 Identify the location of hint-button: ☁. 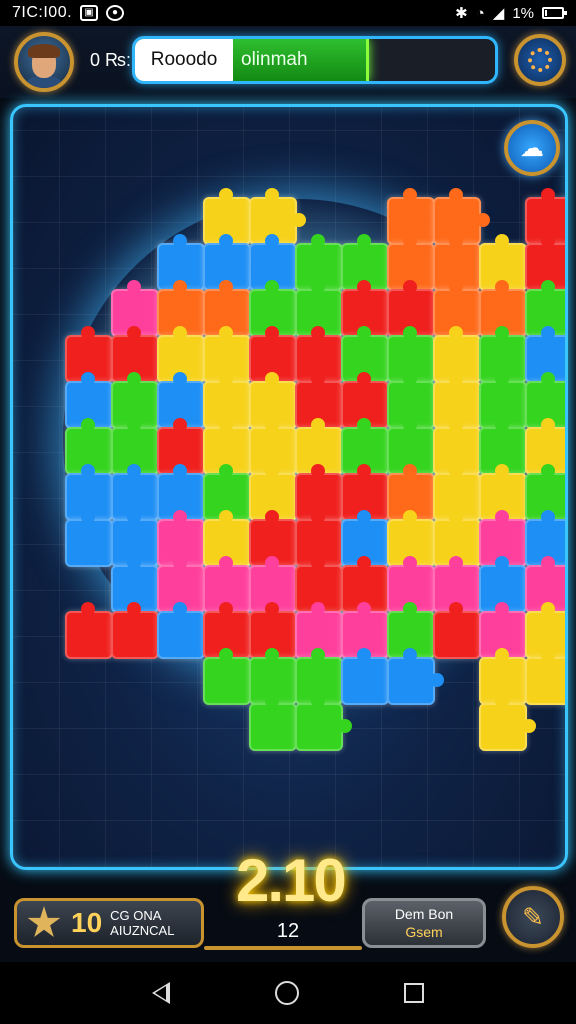
(532, 148).